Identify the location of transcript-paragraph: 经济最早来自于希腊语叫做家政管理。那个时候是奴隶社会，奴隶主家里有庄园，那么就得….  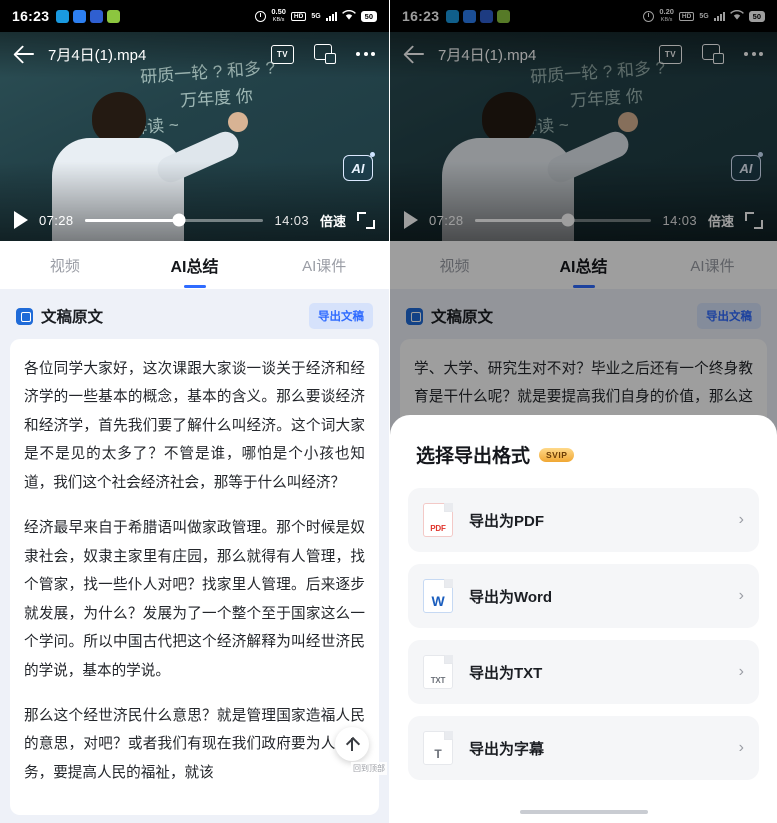
(194, 599).